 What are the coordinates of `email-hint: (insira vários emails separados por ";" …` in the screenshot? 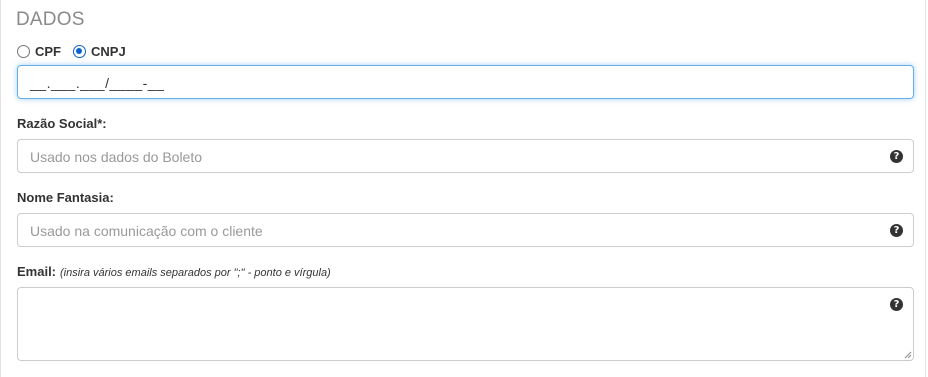 It's located at (195, 273).